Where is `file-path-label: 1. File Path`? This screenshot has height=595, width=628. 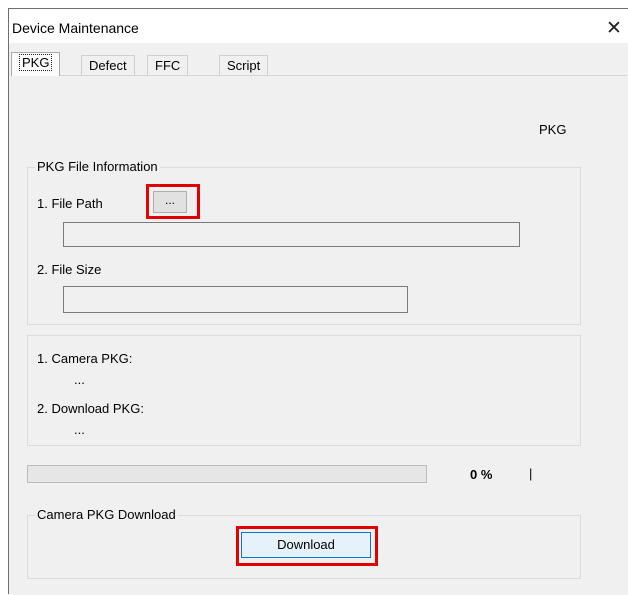
file-path-label: 1. File Path is located at coordinates (70, 203).